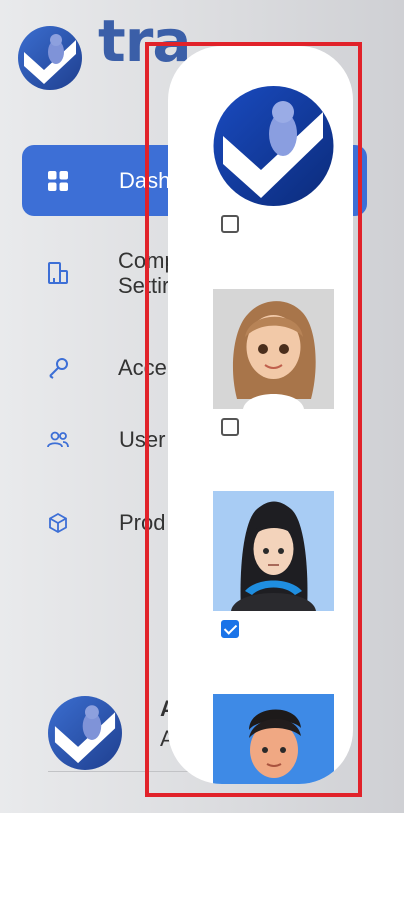  What do you see at coordinates (142, 523) in the screenshot?
I see `sidebar-item-label: Prod` at bounding box center [142, 523].